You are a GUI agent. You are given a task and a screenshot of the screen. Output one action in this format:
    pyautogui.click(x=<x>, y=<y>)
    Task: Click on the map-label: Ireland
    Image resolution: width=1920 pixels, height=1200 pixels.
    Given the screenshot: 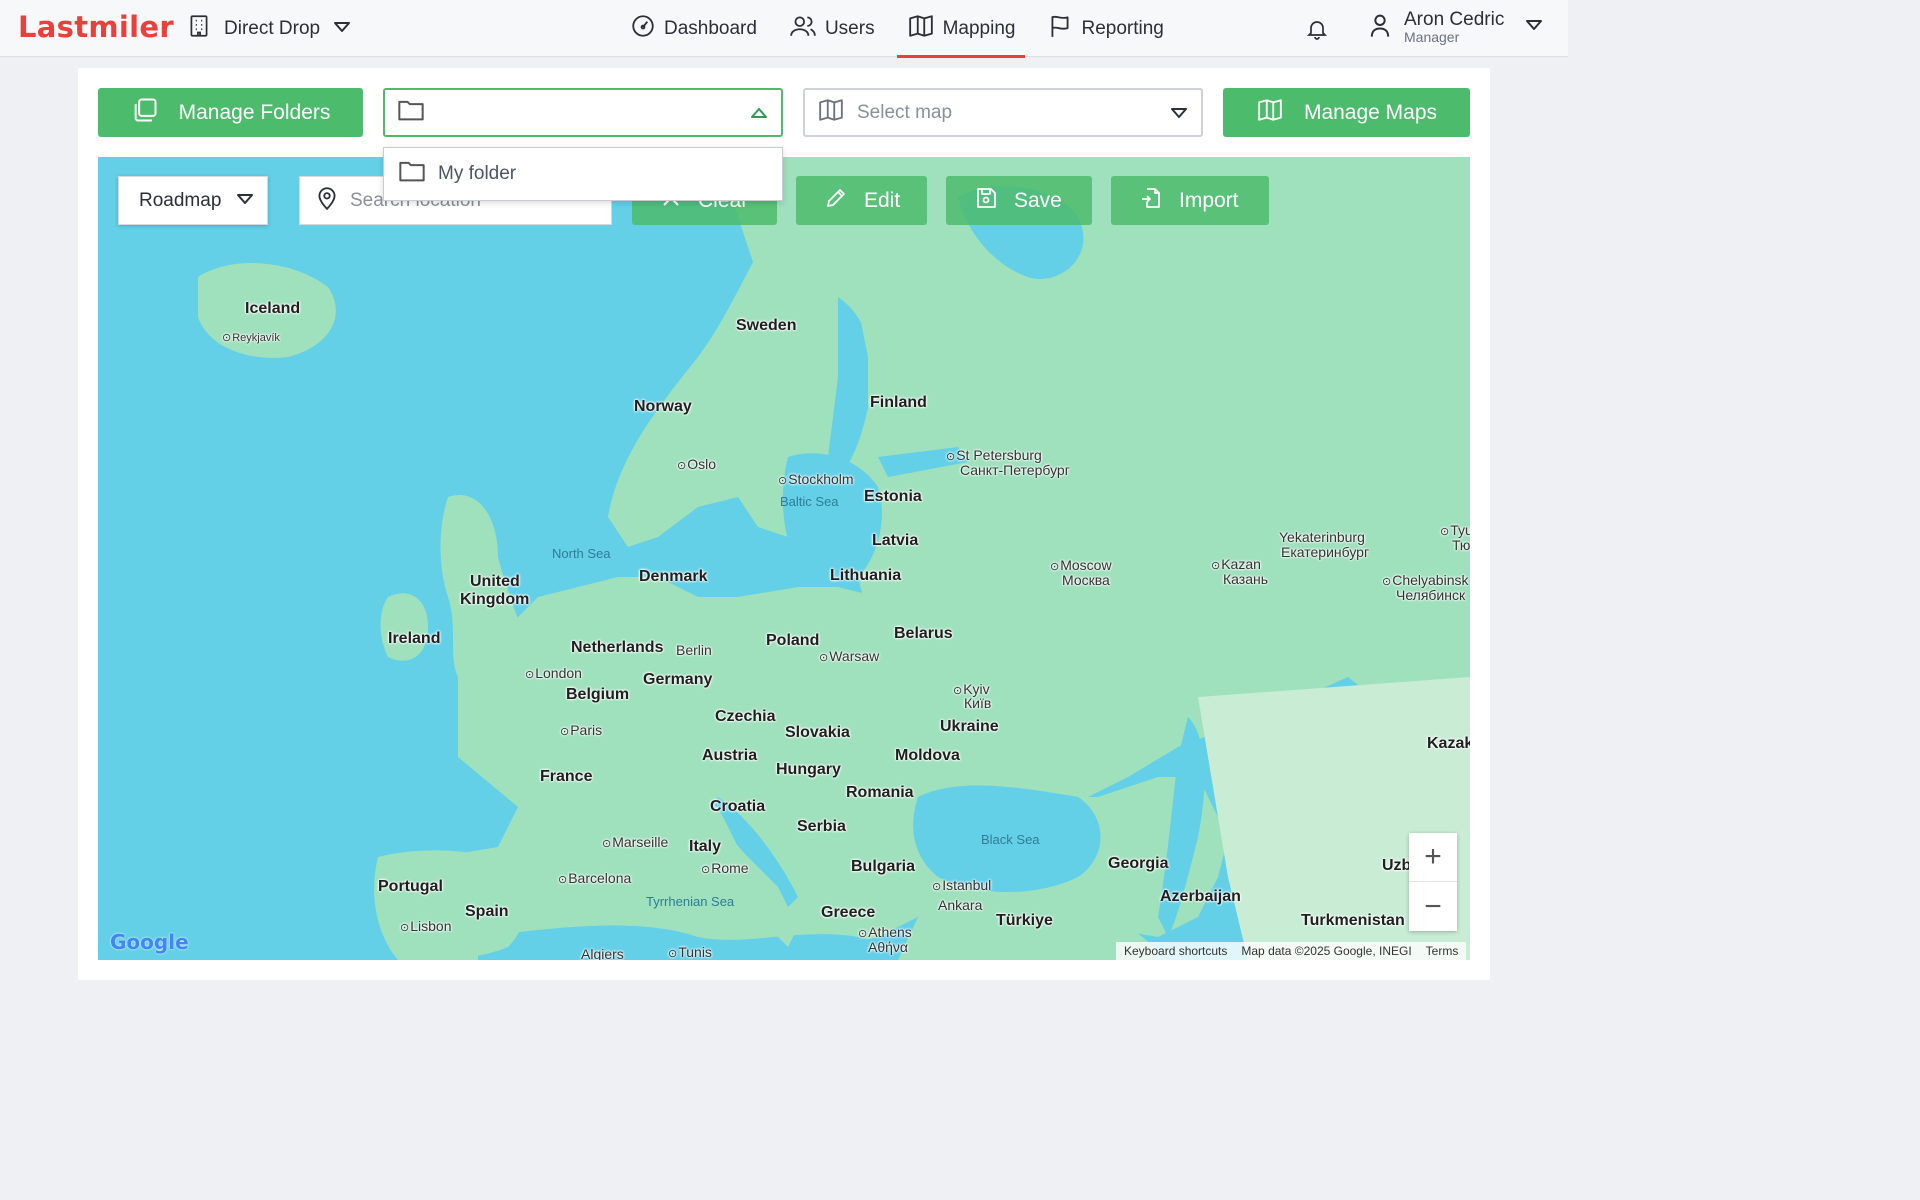 What is the action you would take?
    pyautogui.click(x=414, y=638)
    